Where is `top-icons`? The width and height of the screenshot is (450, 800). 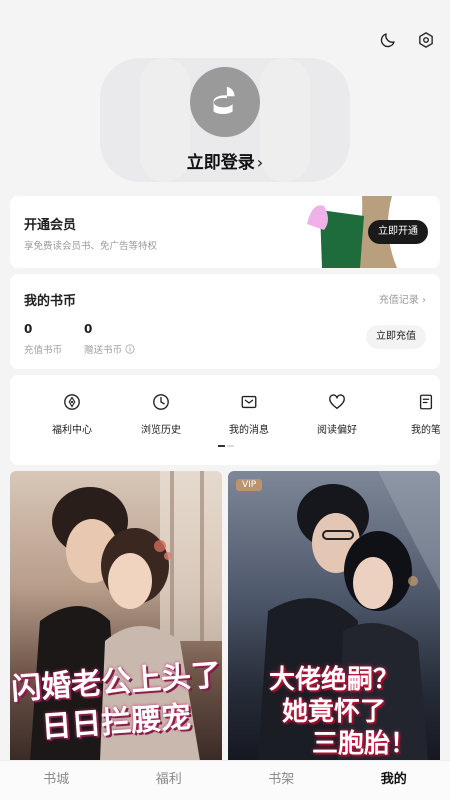
top-icons is located at coordinates (407, 40).